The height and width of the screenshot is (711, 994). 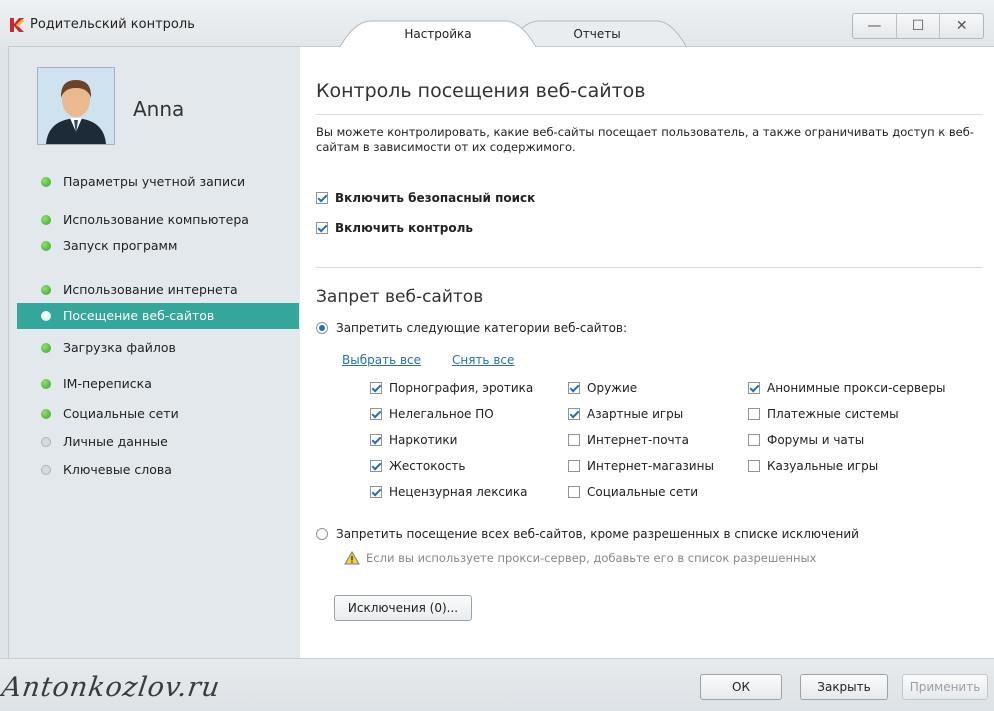 I want to click on category-checkbox: Оружие, so click(x=602, y=388).